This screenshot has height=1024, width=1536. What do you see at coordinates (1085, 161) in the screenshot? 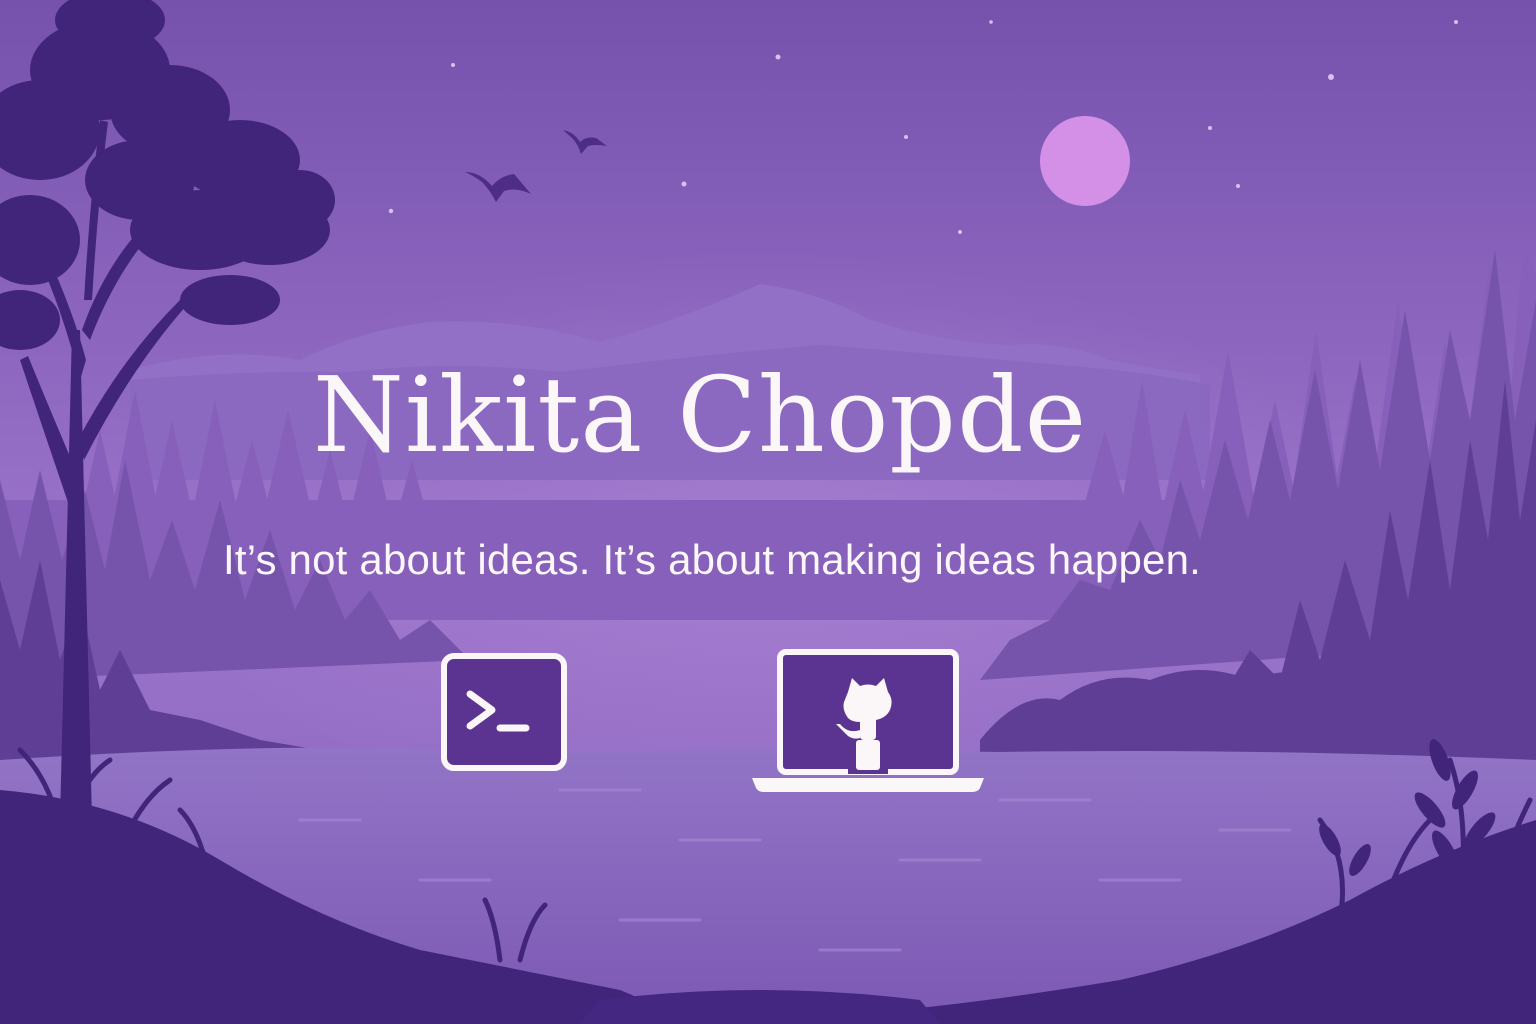
I see `moon` at bounding box center [1085, 161].